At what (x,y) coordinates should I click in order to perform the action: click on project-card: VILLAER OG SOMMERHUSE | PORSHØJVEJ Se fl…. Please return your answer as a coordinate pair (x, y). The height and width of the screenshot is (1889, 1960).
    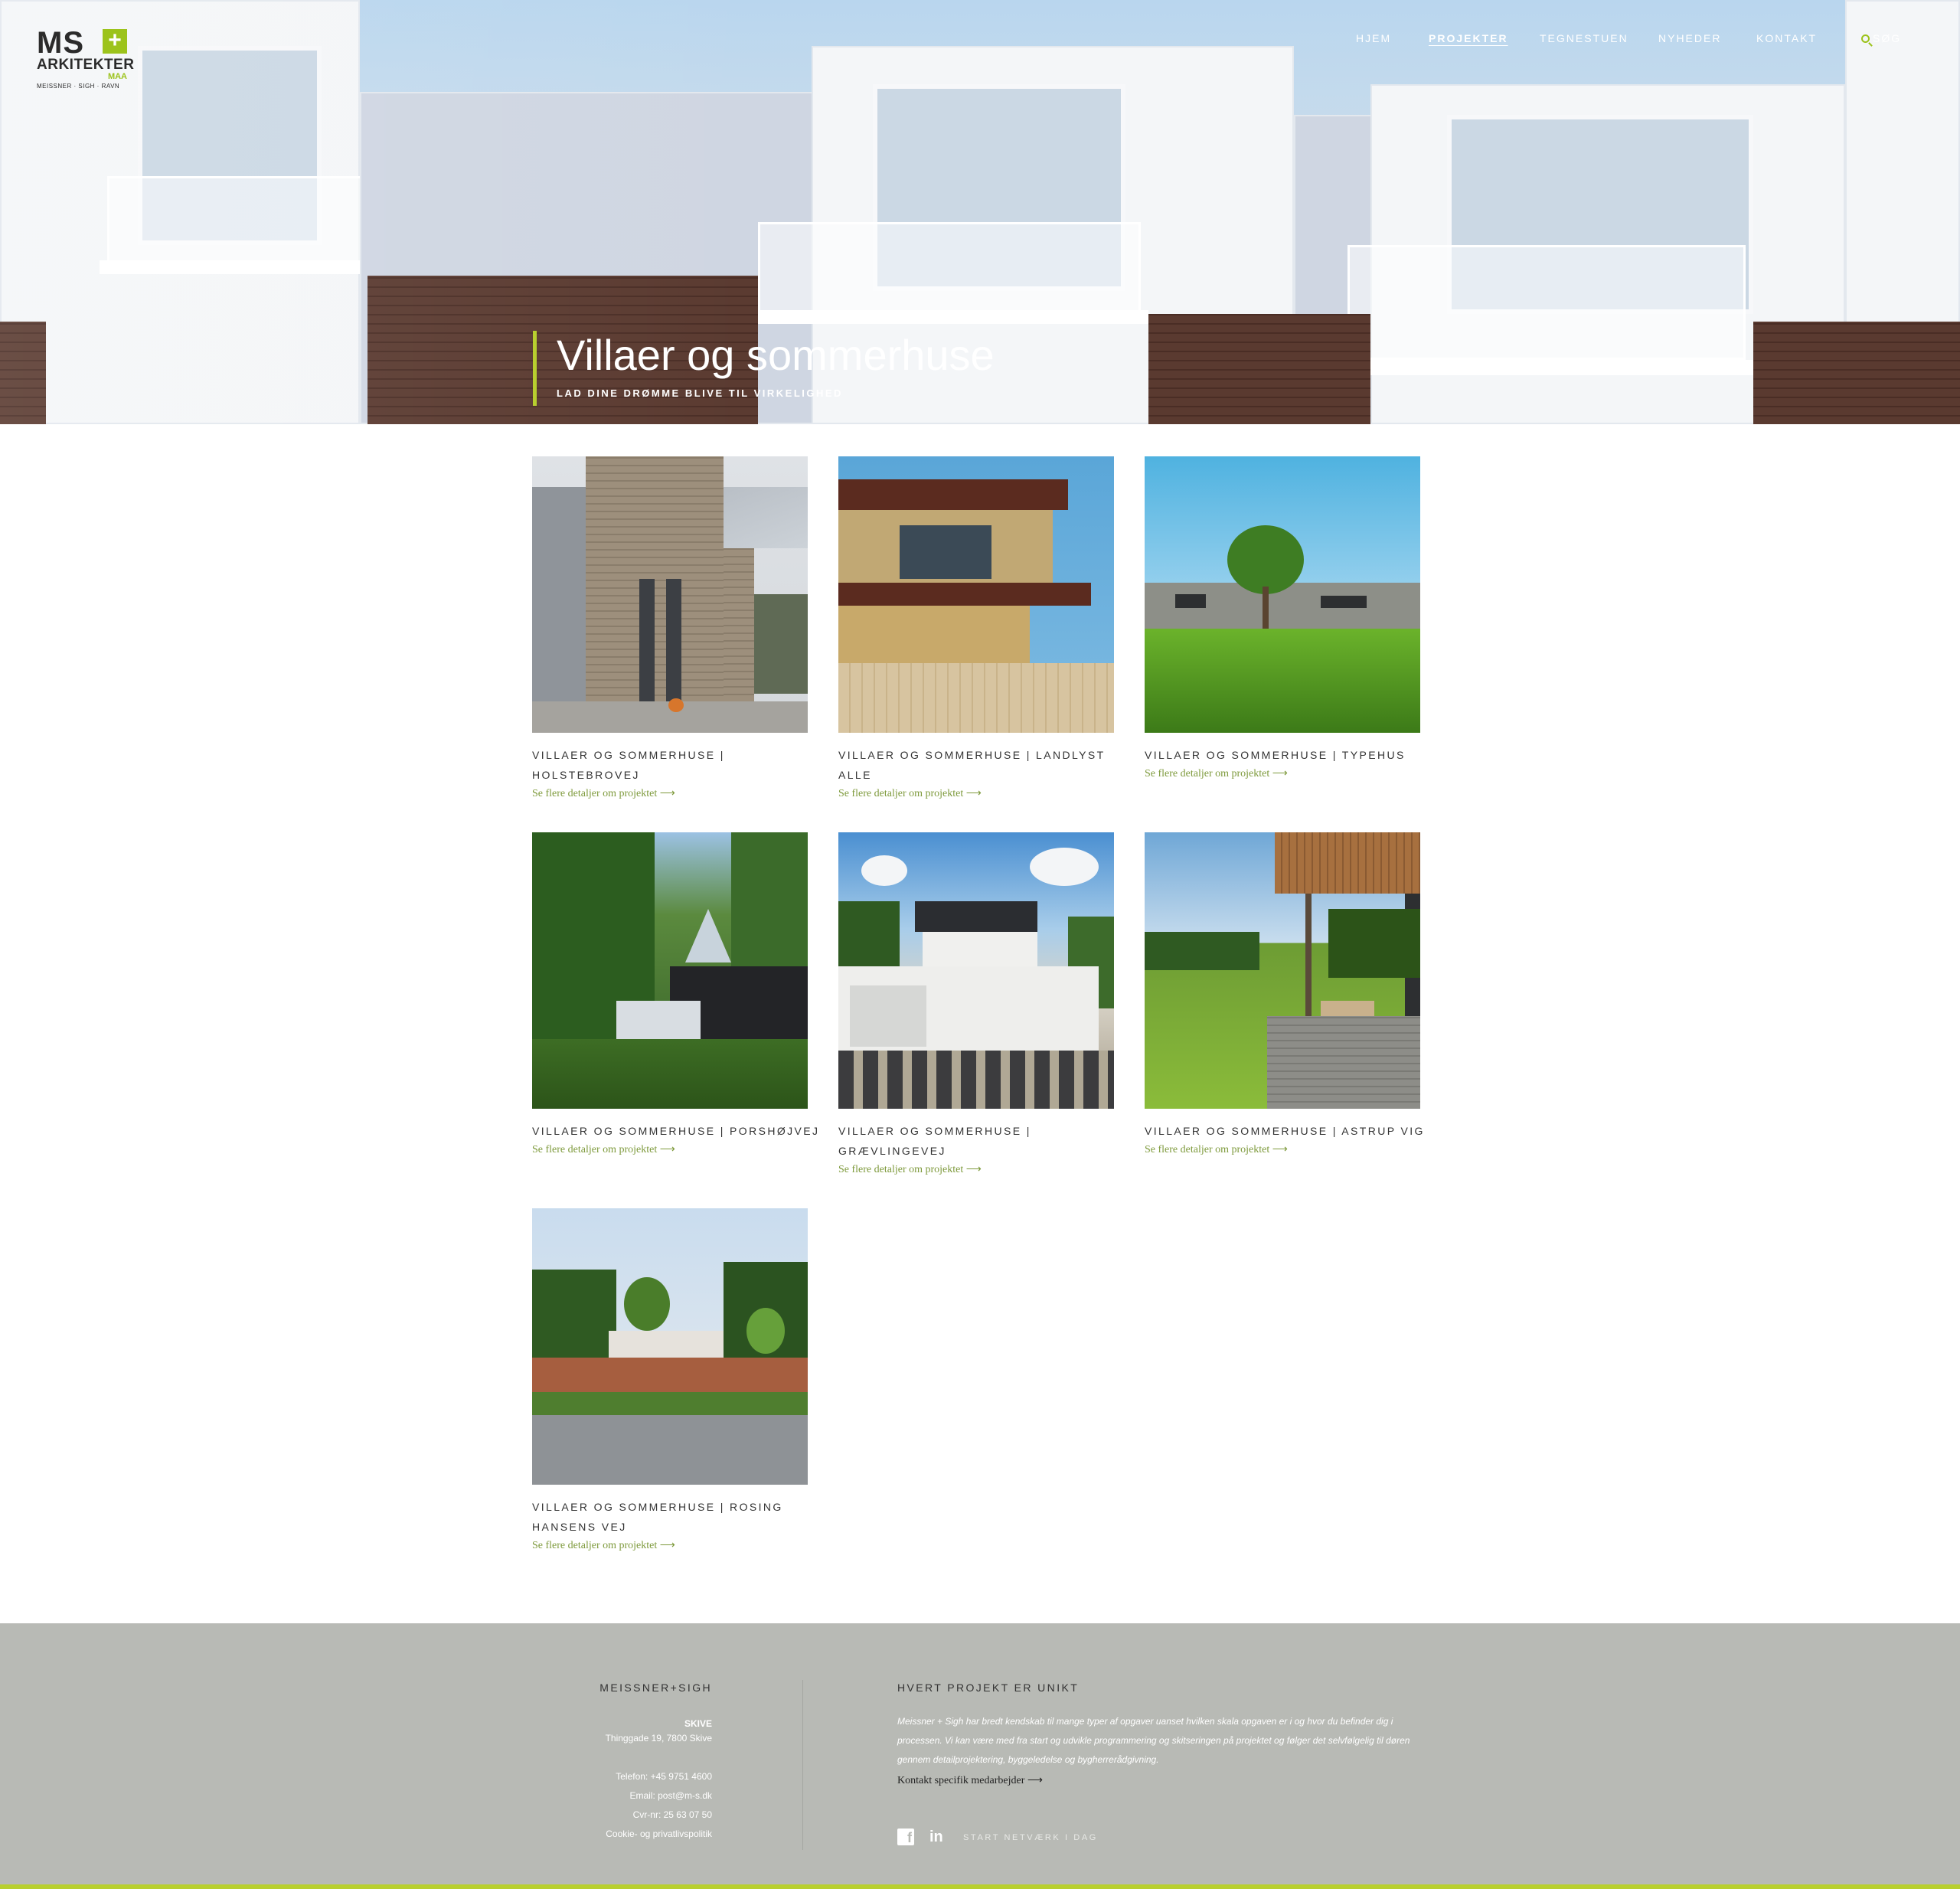
    Looking at the image, I should click on (675, 995).